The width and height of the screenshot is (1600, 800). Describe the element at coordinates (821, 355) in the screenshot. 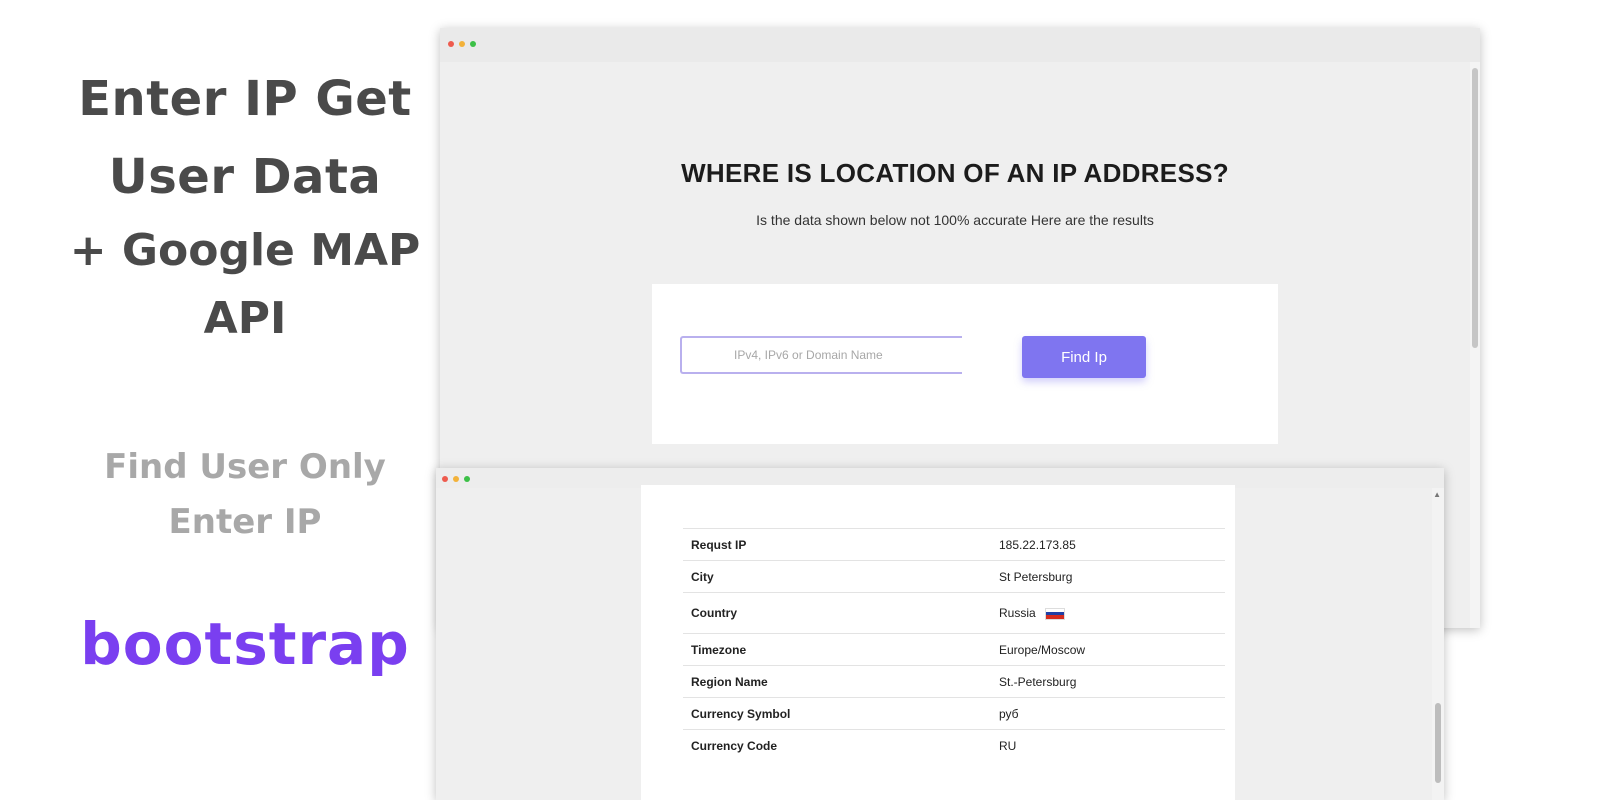

I see `ip-search-input` at that location.